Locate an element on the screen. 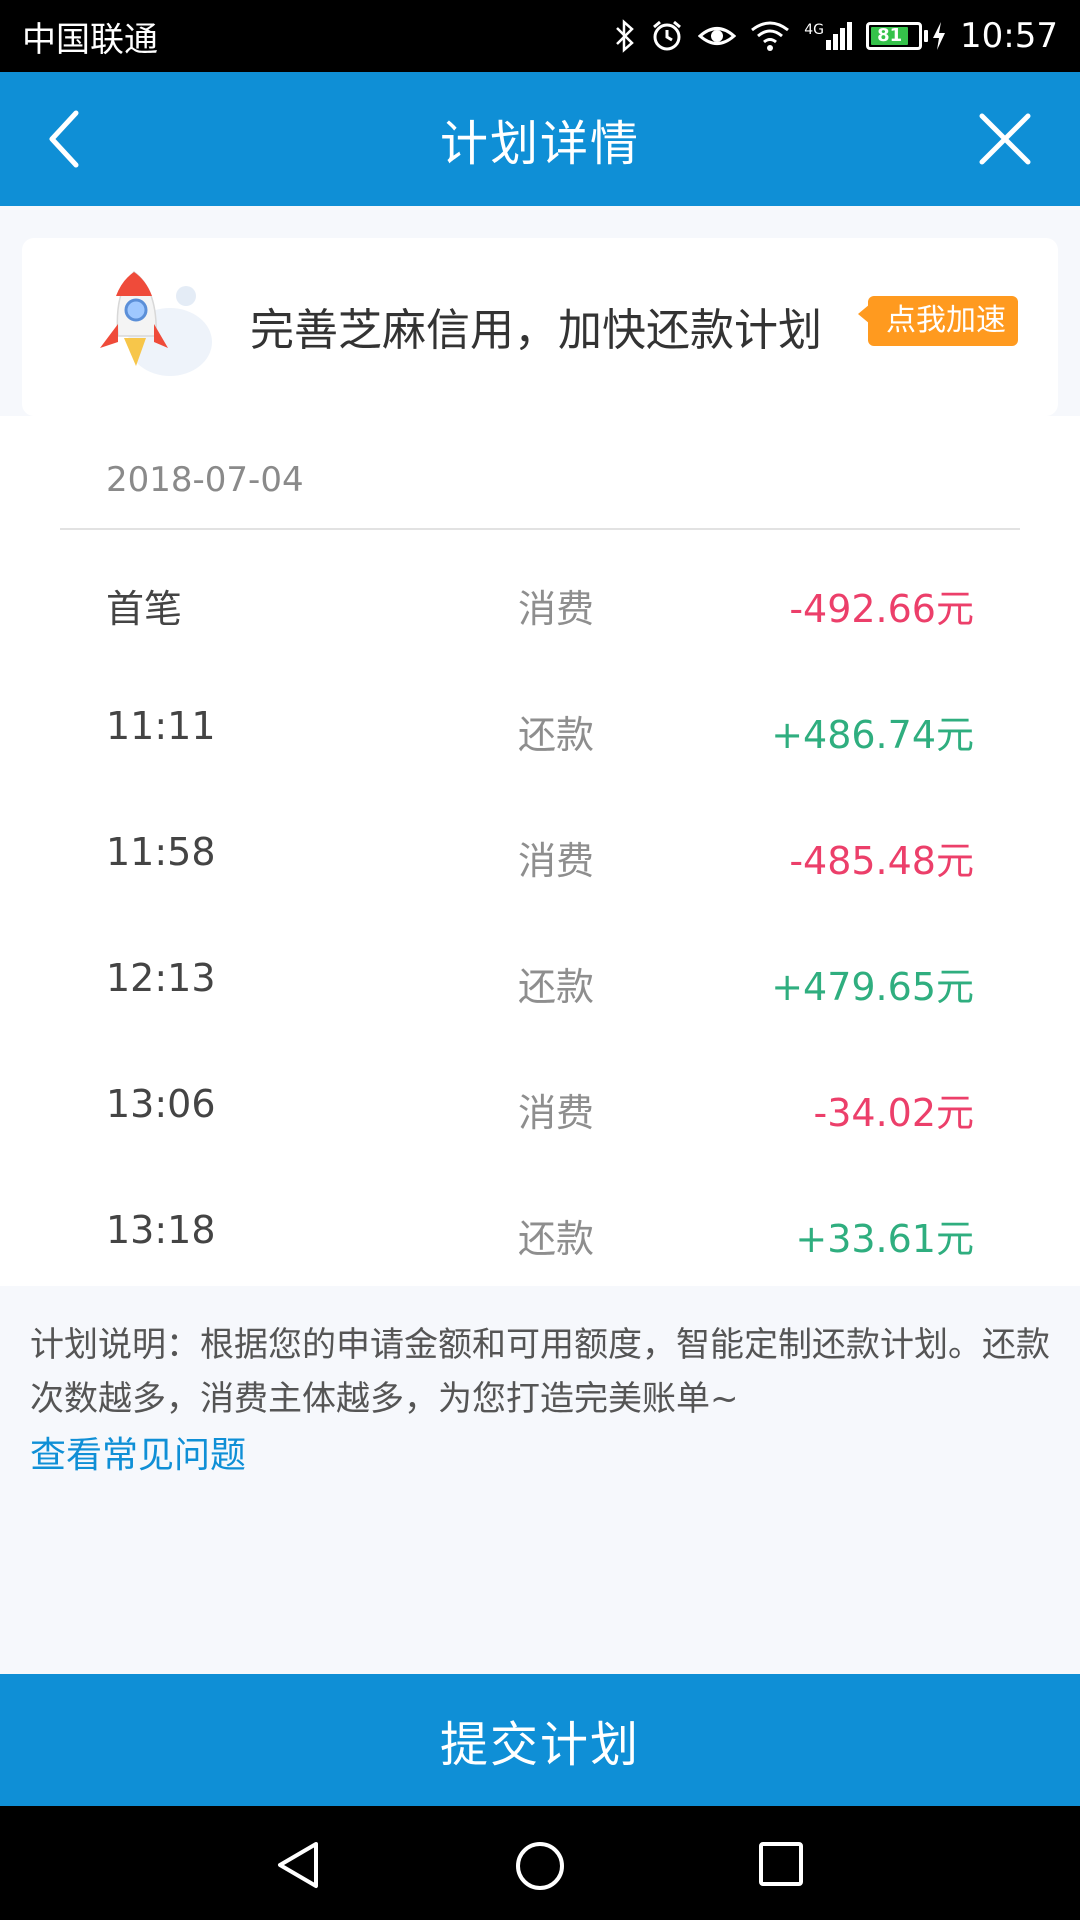 This screenshot has width=1080, height=1920. divider is located at coordinates (540, 529).